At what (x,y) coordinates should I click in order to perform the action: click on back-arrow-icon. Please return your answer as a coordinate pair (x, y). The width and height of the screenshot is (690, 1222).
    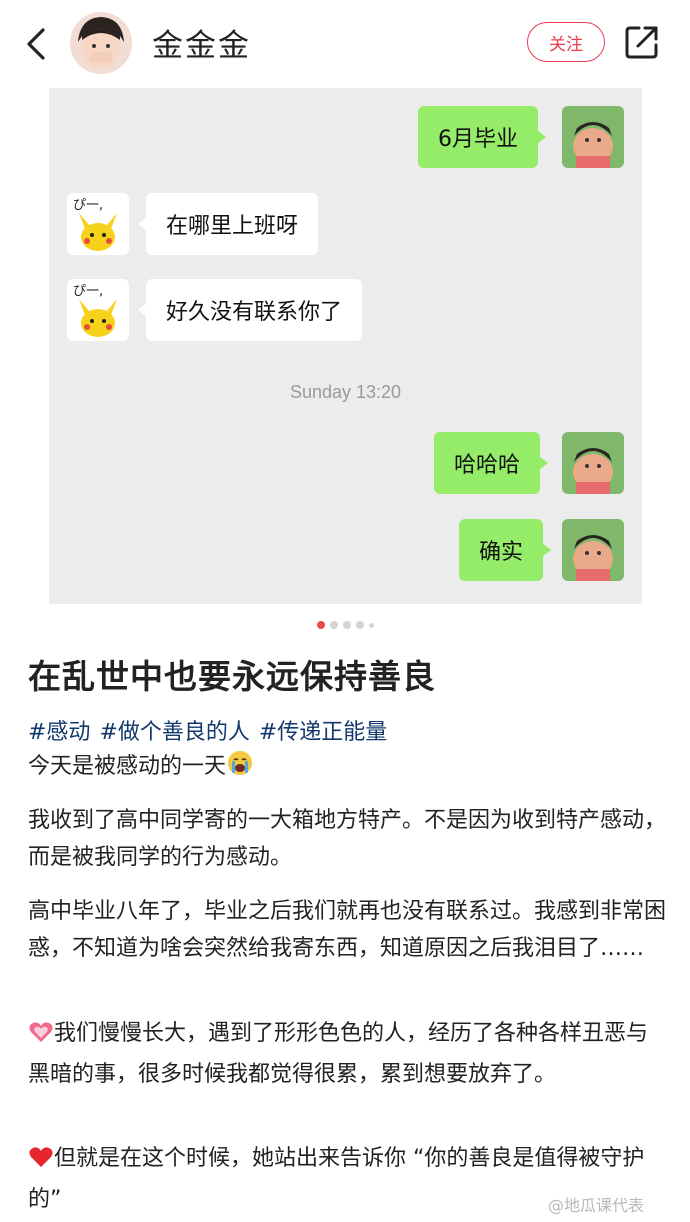
    Looking at the image, I should click on (36, 44).